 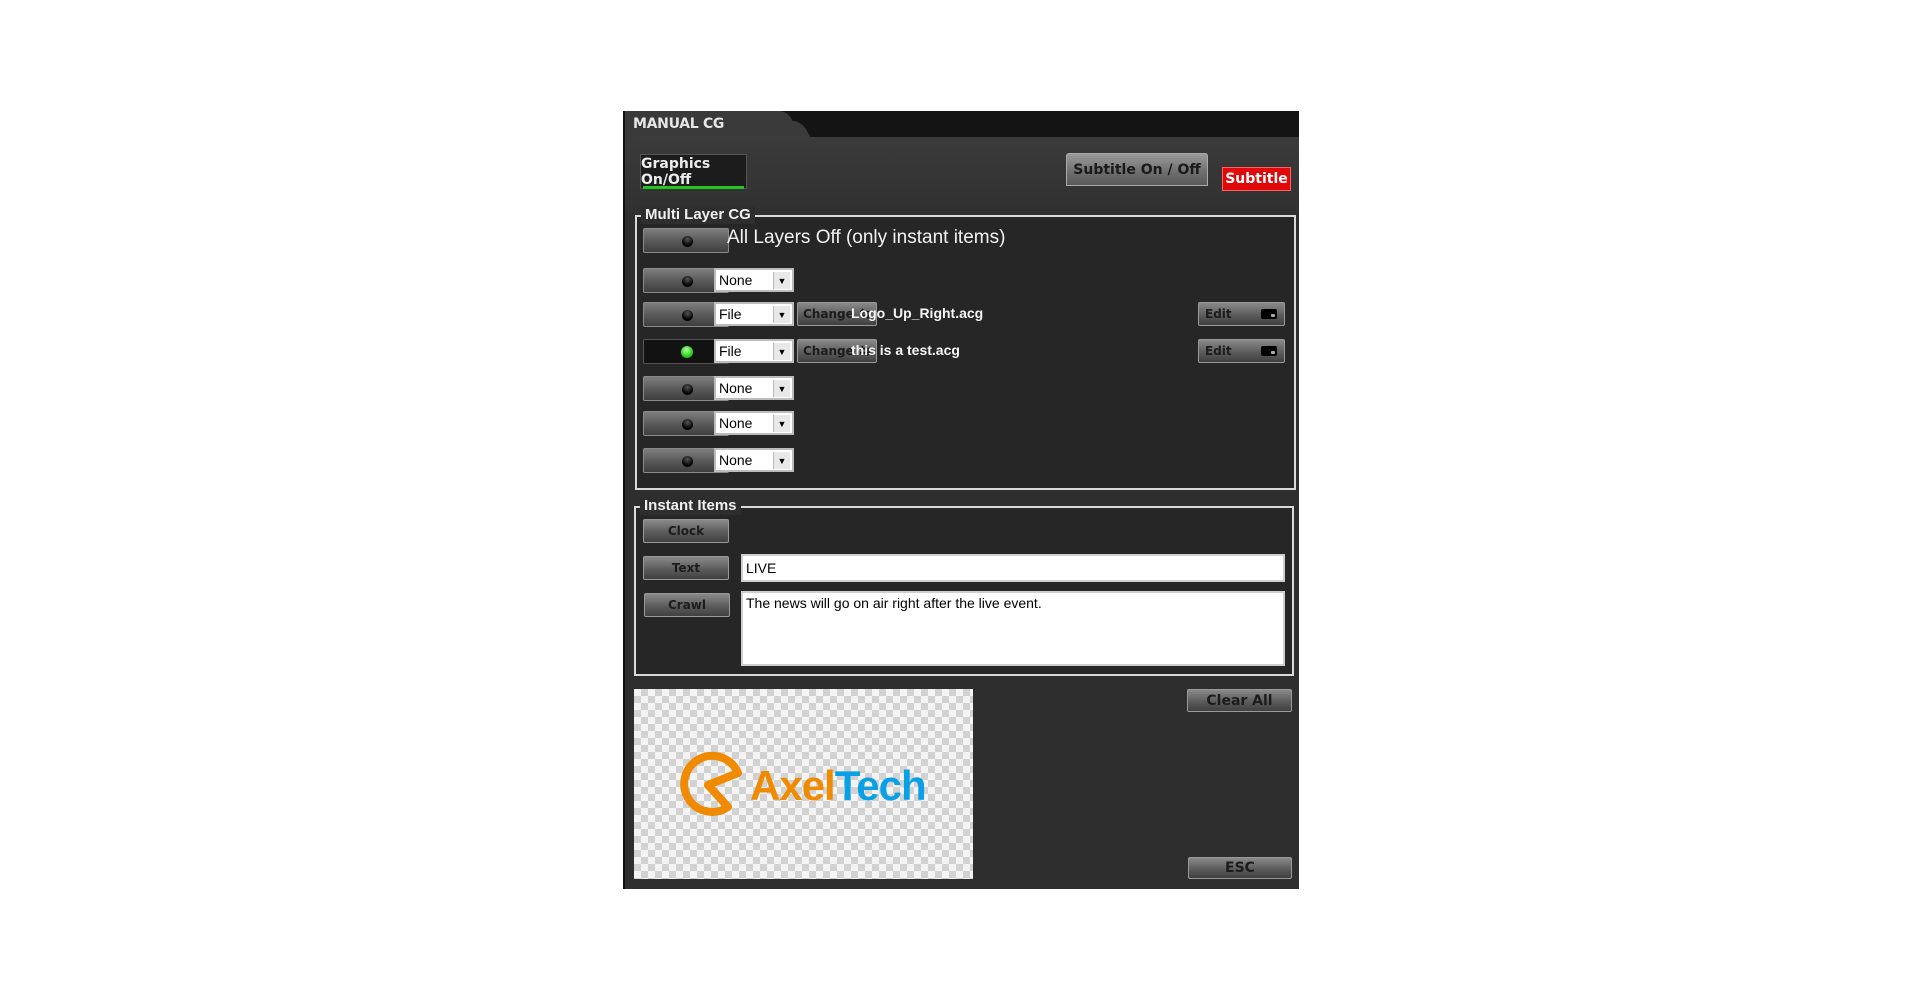 I want to click on graphics-toggle-label: Graphics On/Off, so click(x=676, y=171).